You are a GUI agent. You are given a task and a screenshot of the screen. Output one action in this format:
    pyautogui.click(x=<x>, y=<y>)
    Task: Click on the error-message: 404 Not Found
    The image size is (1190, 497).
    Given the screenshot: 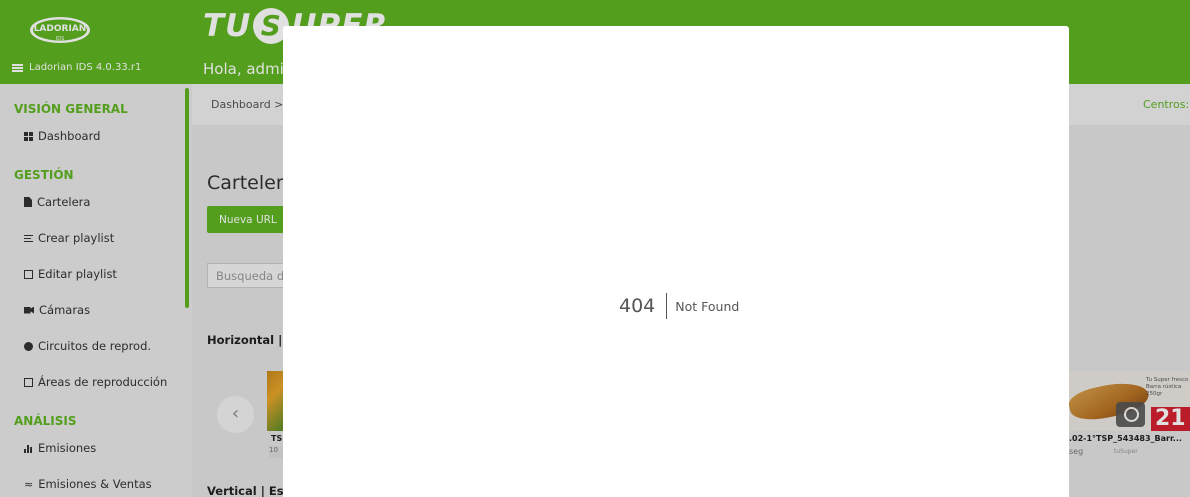 What is the action you would take?
    pyautogui.click(x=679, y=306)
    